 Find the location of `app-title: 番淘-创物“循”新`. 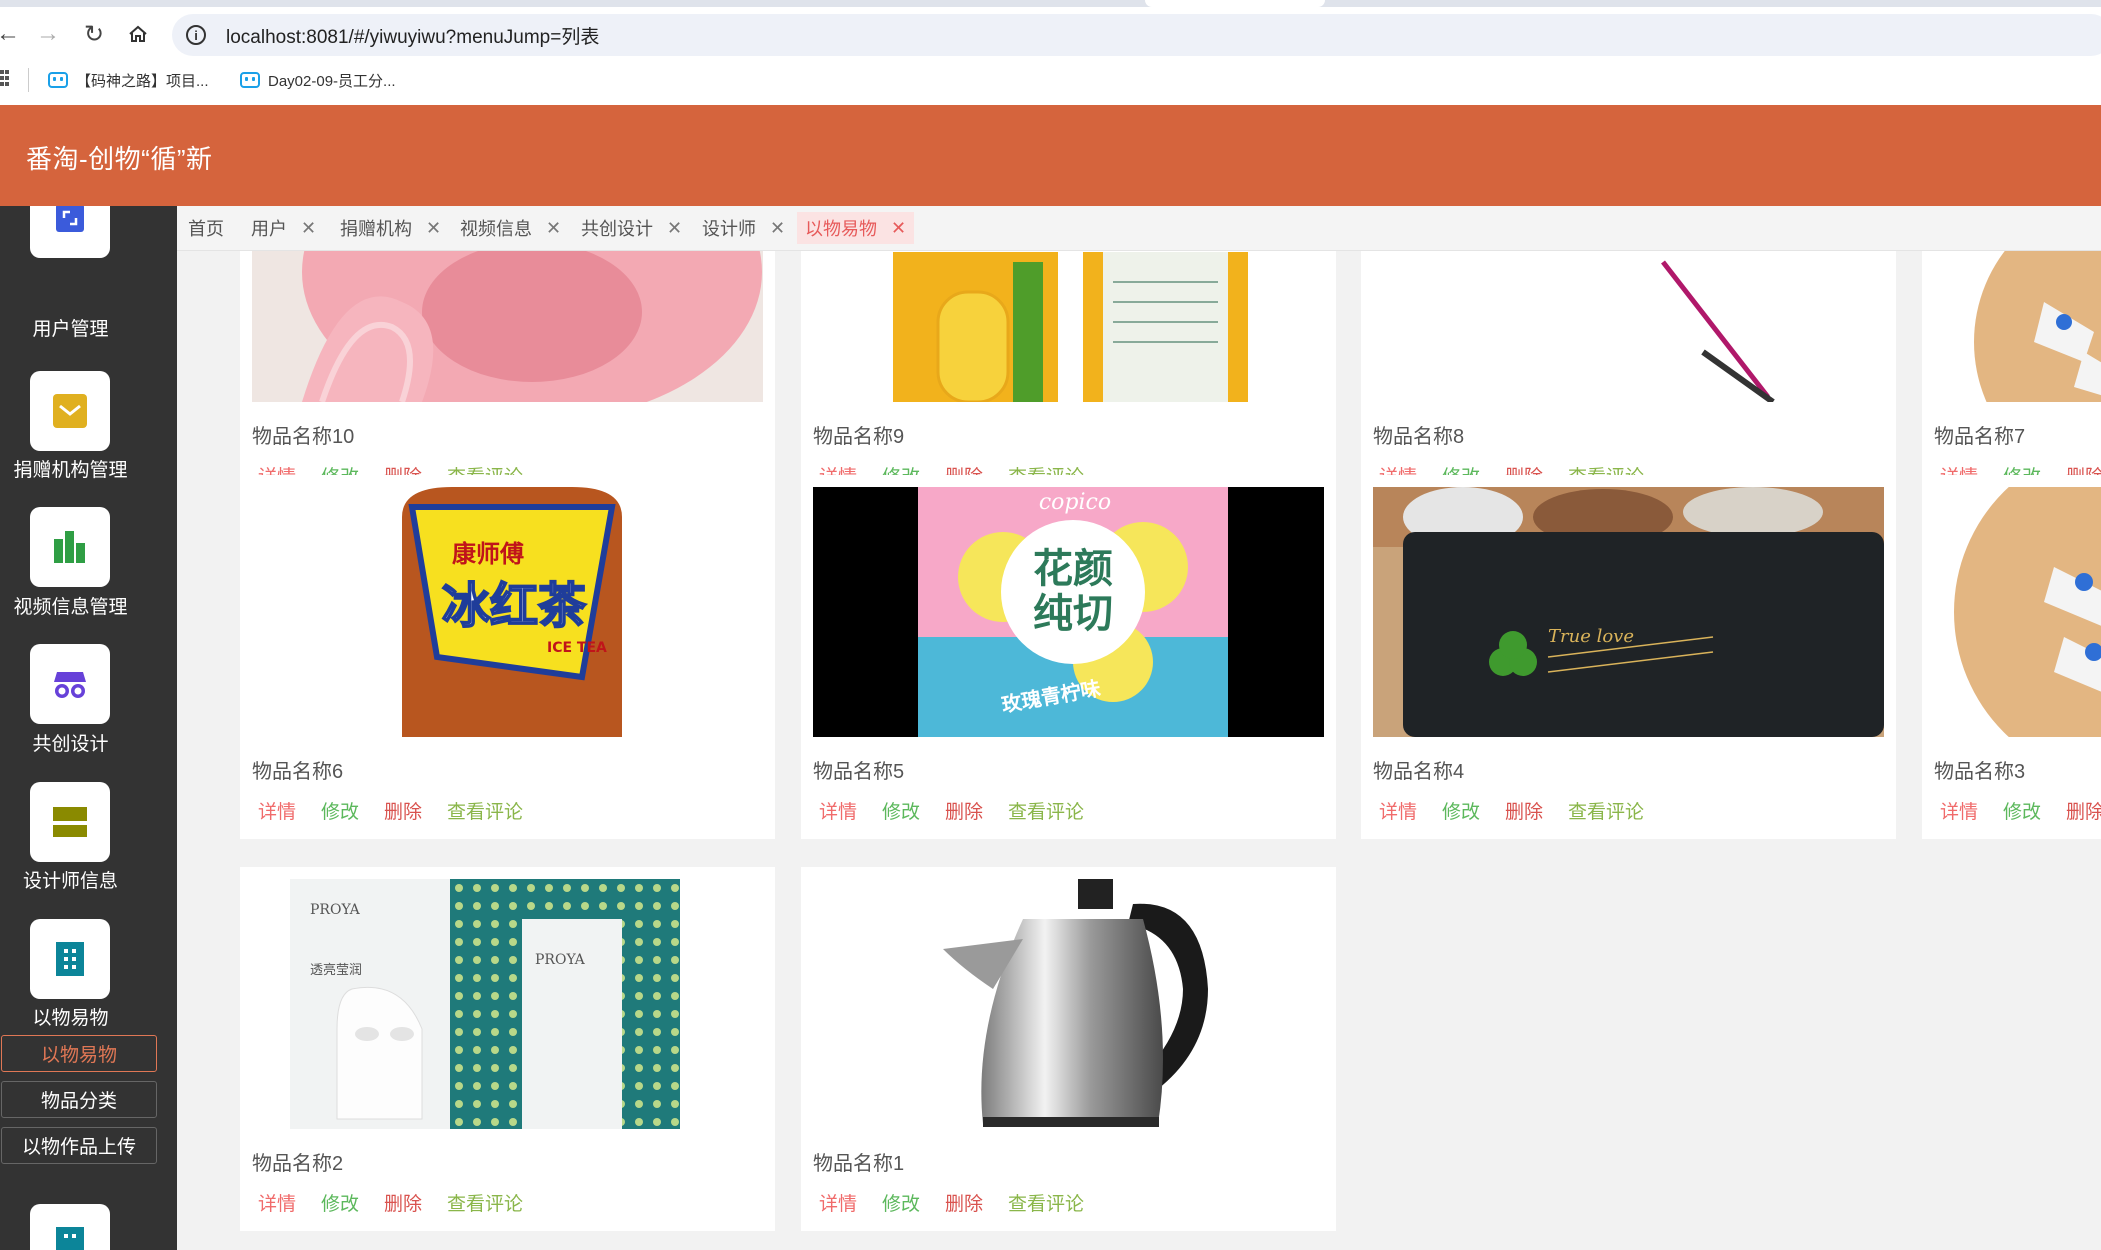

app-title: 番淘-创物“循”新 is located at coordinates (119, 159).